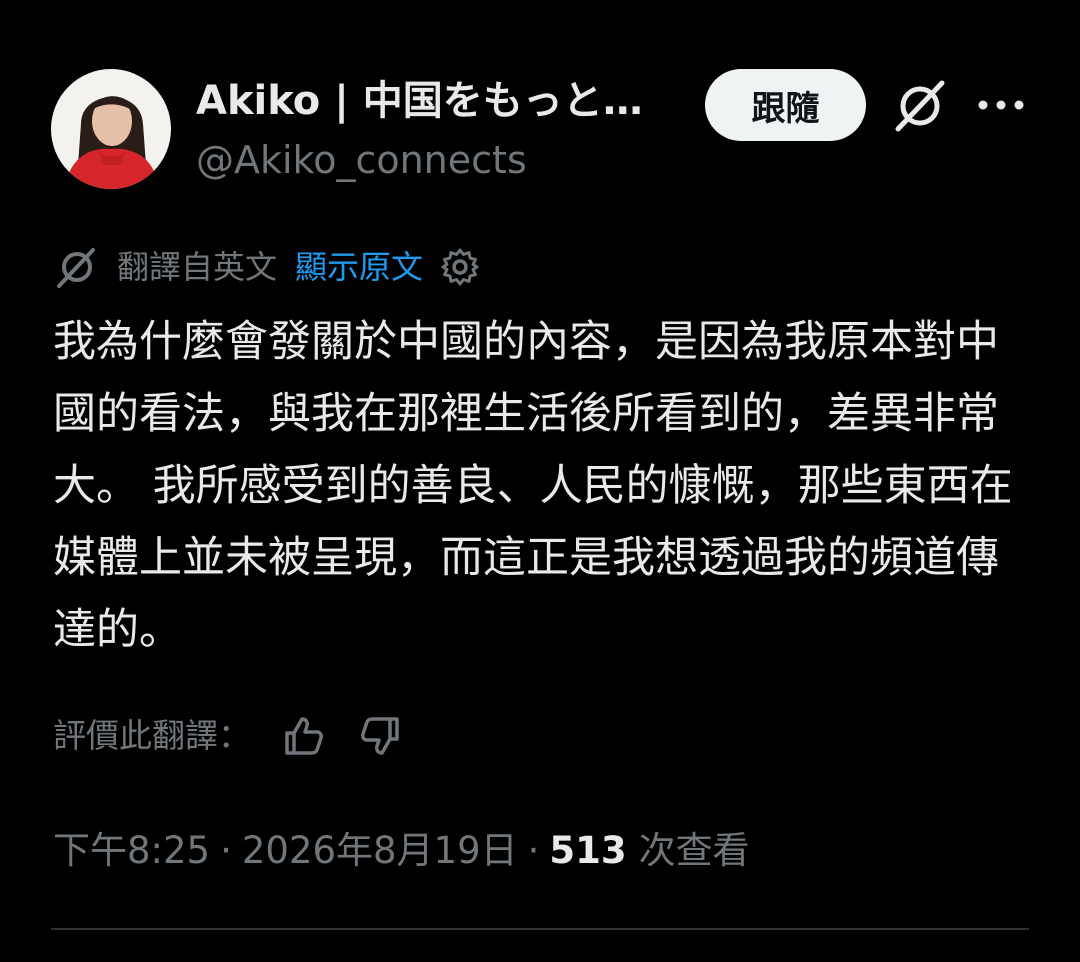  What do you see at coordinates (460, 267) in the screenshot?
I see `gear-icon` at bounding box center [460, 267].